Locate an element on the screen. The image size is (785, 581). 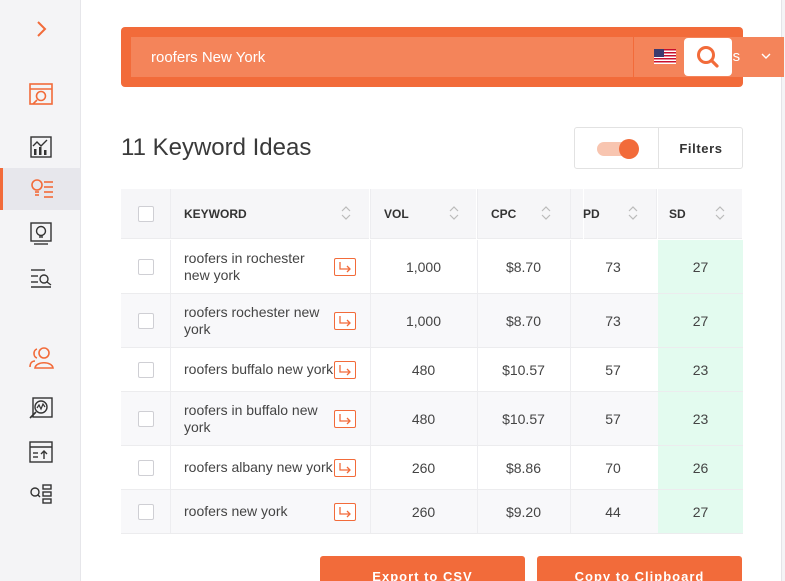
us-flag-icon is located at coordinates (665, 56).